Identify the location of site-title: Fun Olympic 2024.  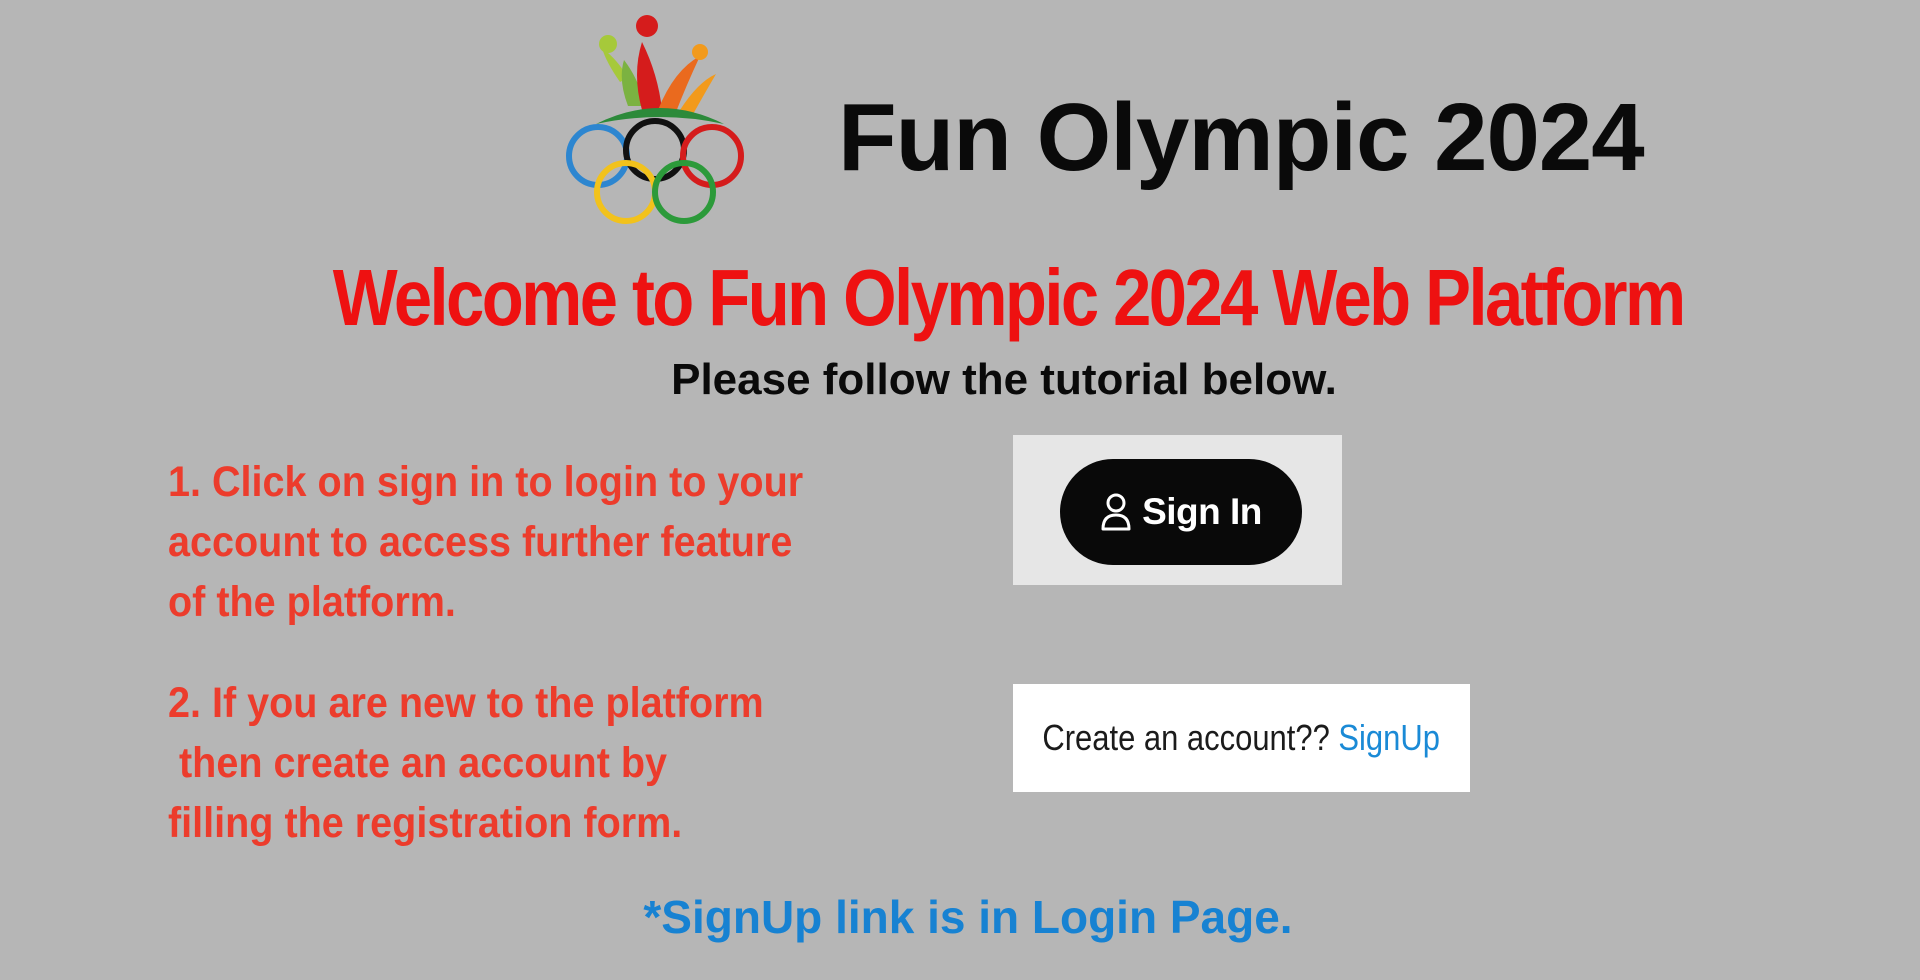
(1241, 137).